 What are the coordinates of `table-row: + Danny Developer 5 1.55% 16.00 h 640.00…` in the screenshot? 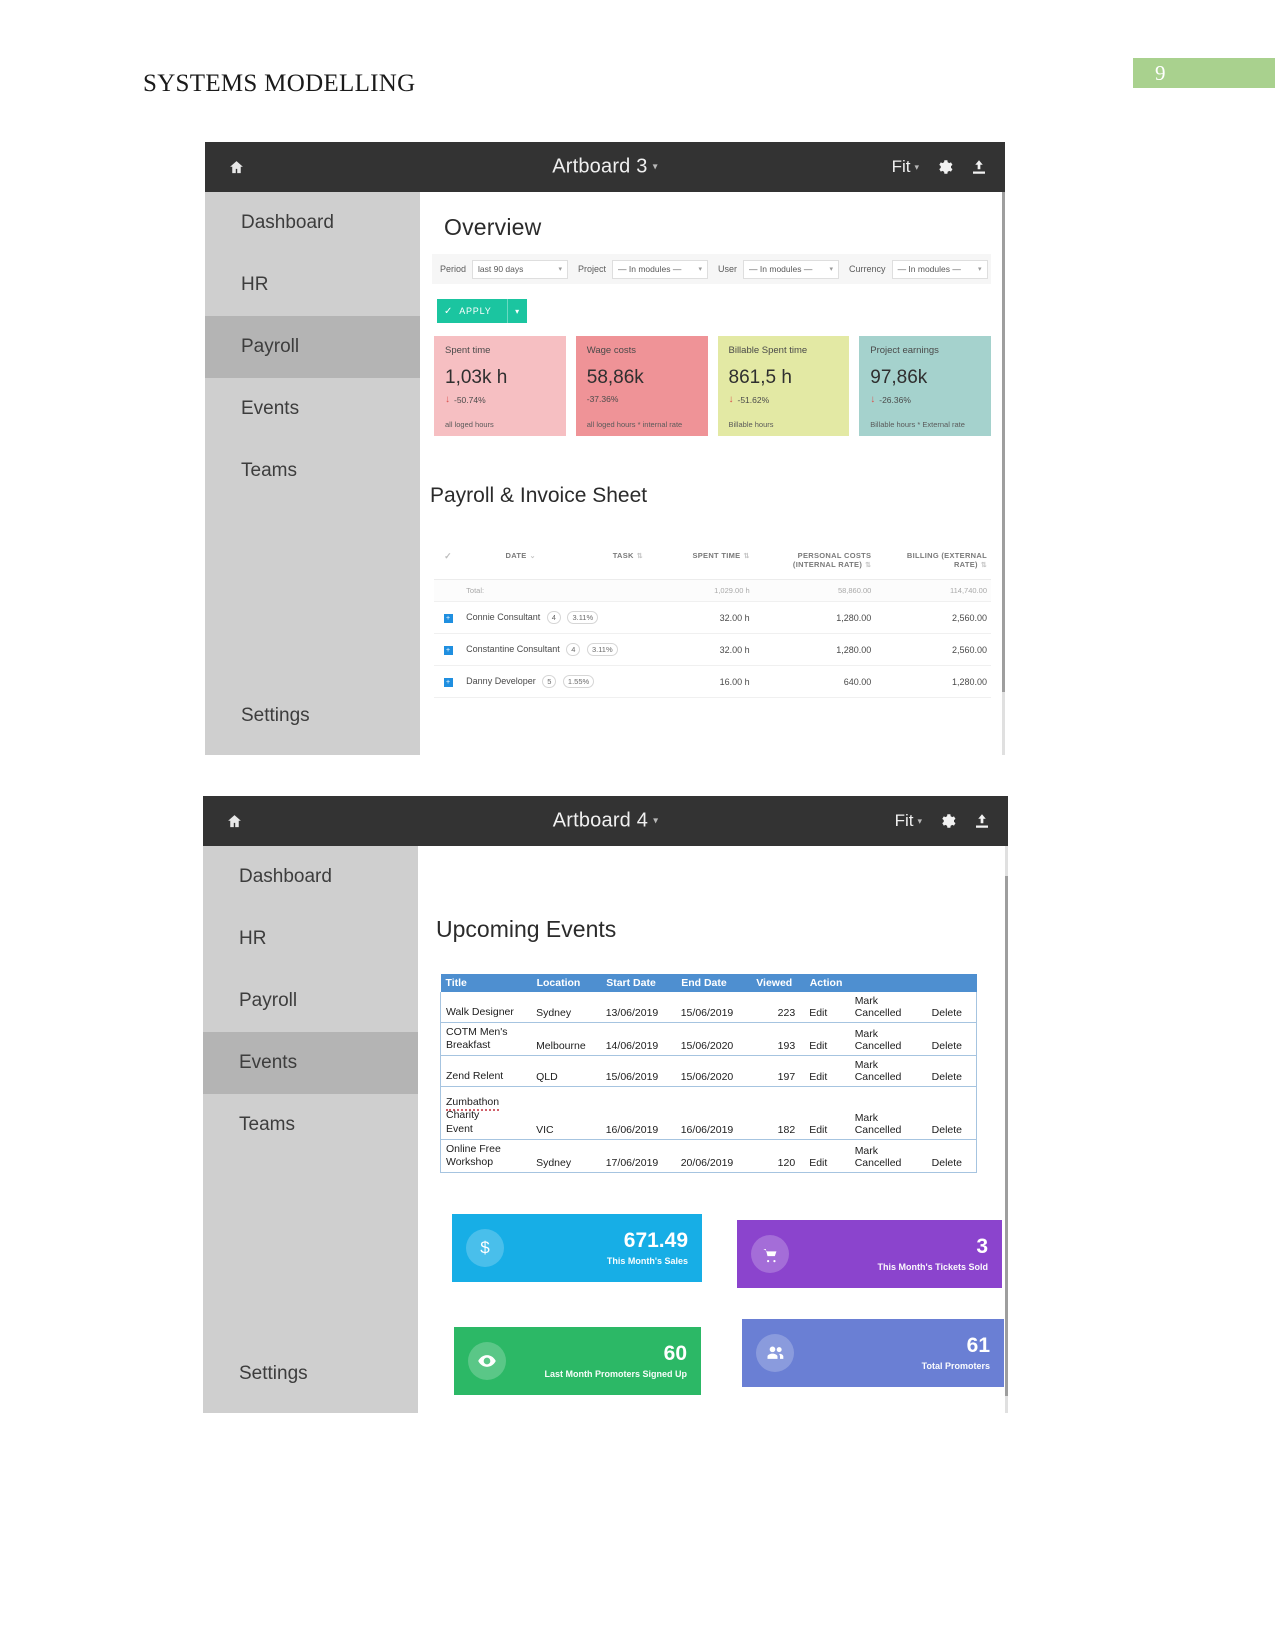 It's located at (712, 681).